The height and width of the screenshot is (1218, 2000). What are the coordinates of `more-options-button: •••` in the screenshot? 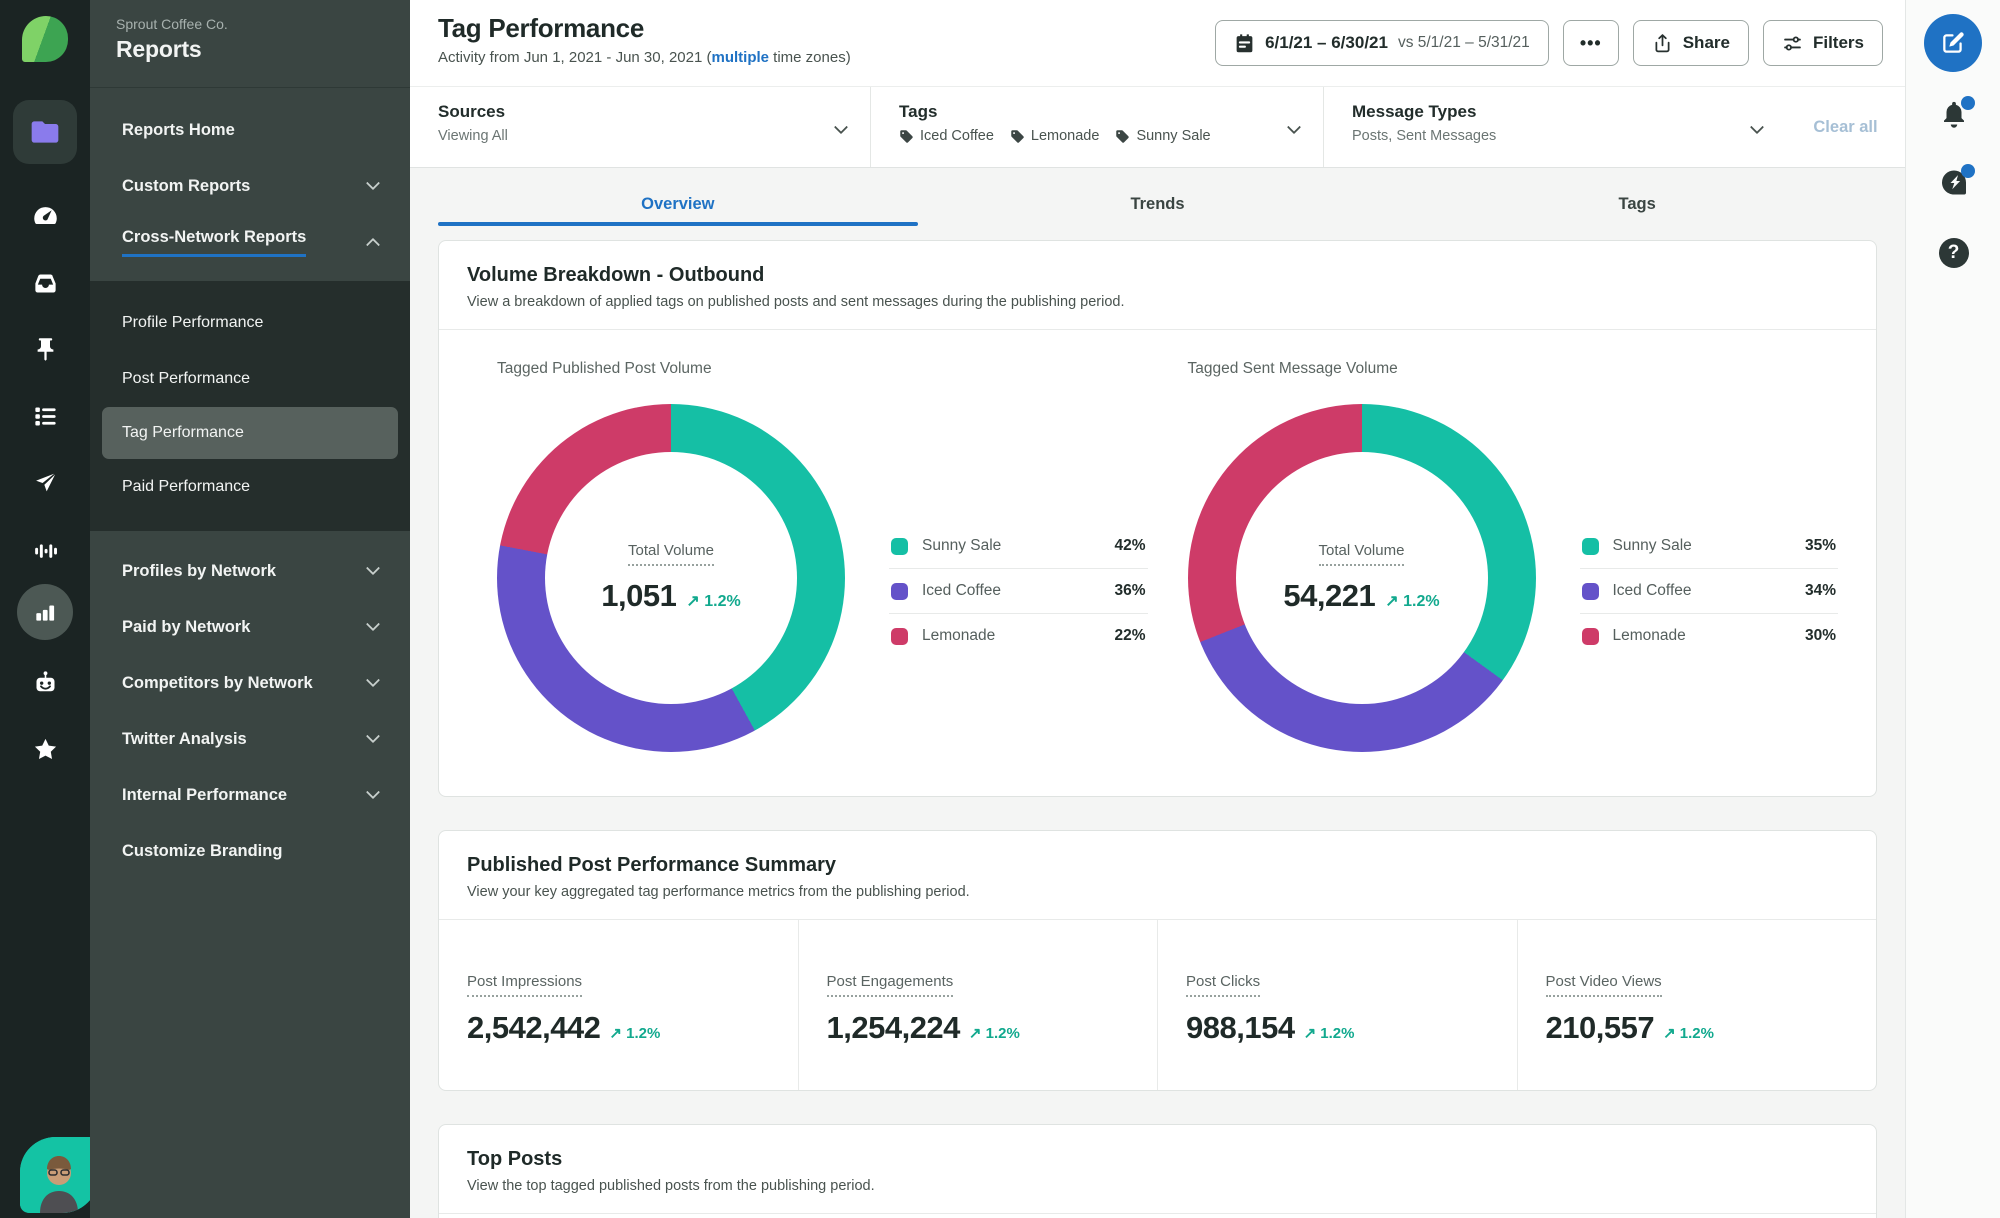 It's located at (1590, 43).